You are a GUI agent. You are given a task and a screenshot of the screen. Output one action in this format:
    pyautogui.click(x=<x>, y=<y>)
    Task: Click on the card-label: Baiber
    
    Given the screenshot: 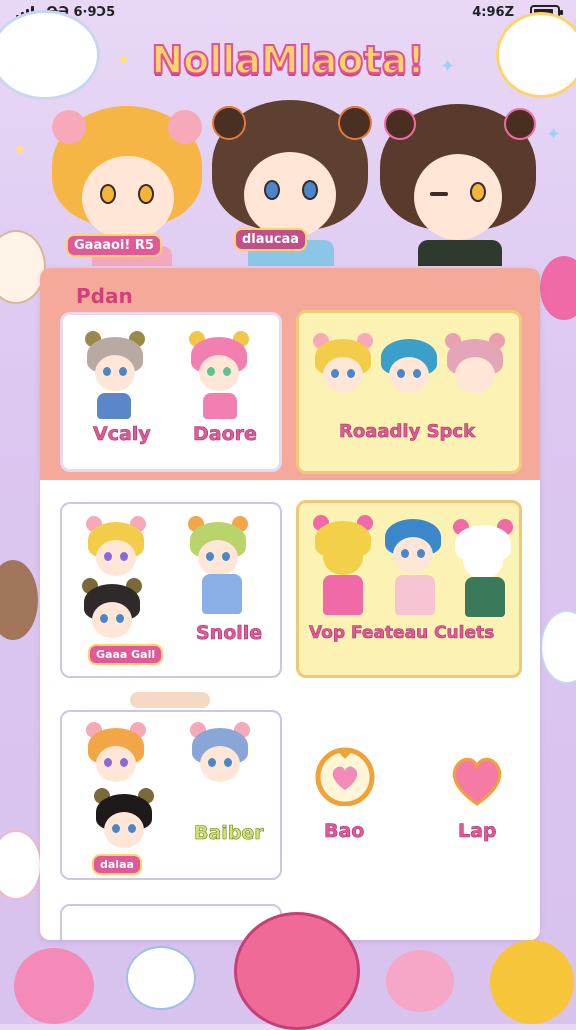 What is the action you would take?
    pyautogui.click(x=229, y=833)
    